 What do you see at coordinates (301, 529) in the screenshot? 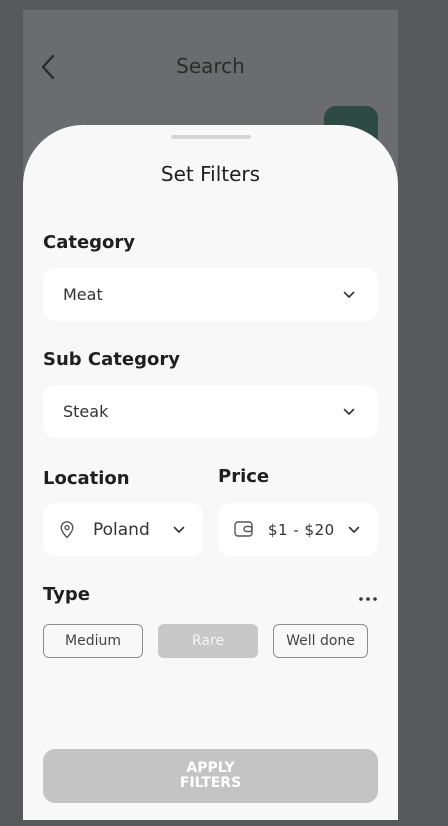
I see `price-value: $1 - $20` at bounding box center [301, 529].